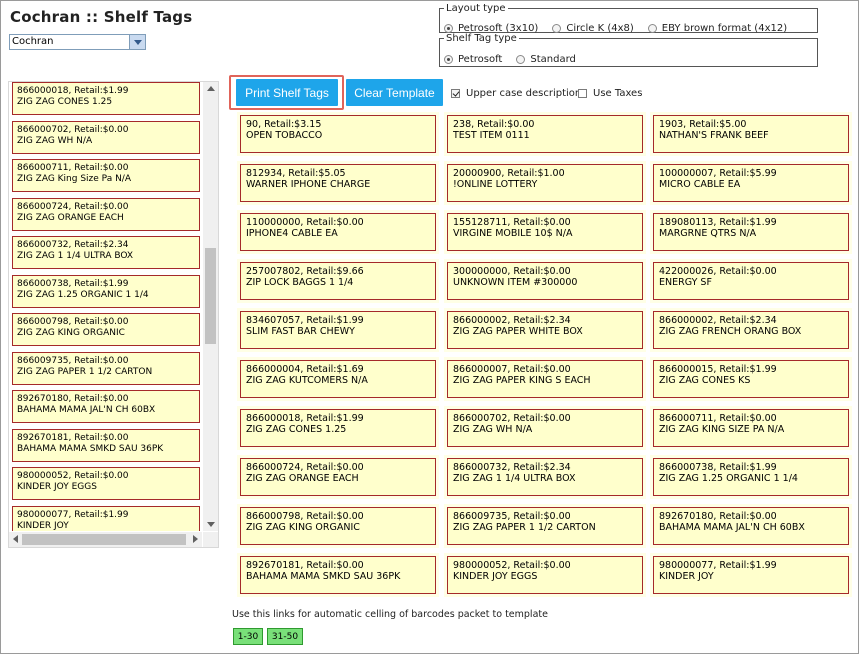 This screenshot has width=859, height=654. I want to click on shelf-tag-cell: 980000052, Retail:$0.00 KINDER JOY EGGS, so click(545, 575).